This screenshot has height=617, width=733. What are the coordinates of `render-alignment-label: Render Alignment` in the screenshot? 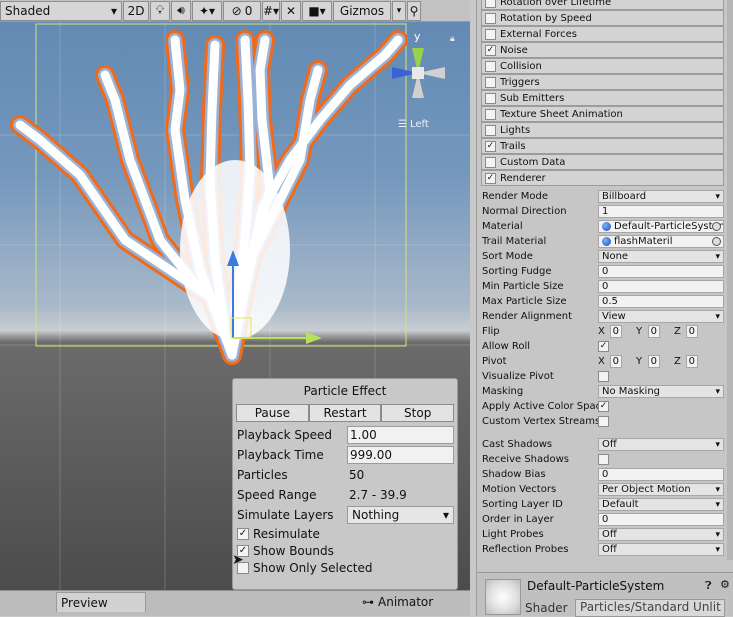 It's located at (527, 316).